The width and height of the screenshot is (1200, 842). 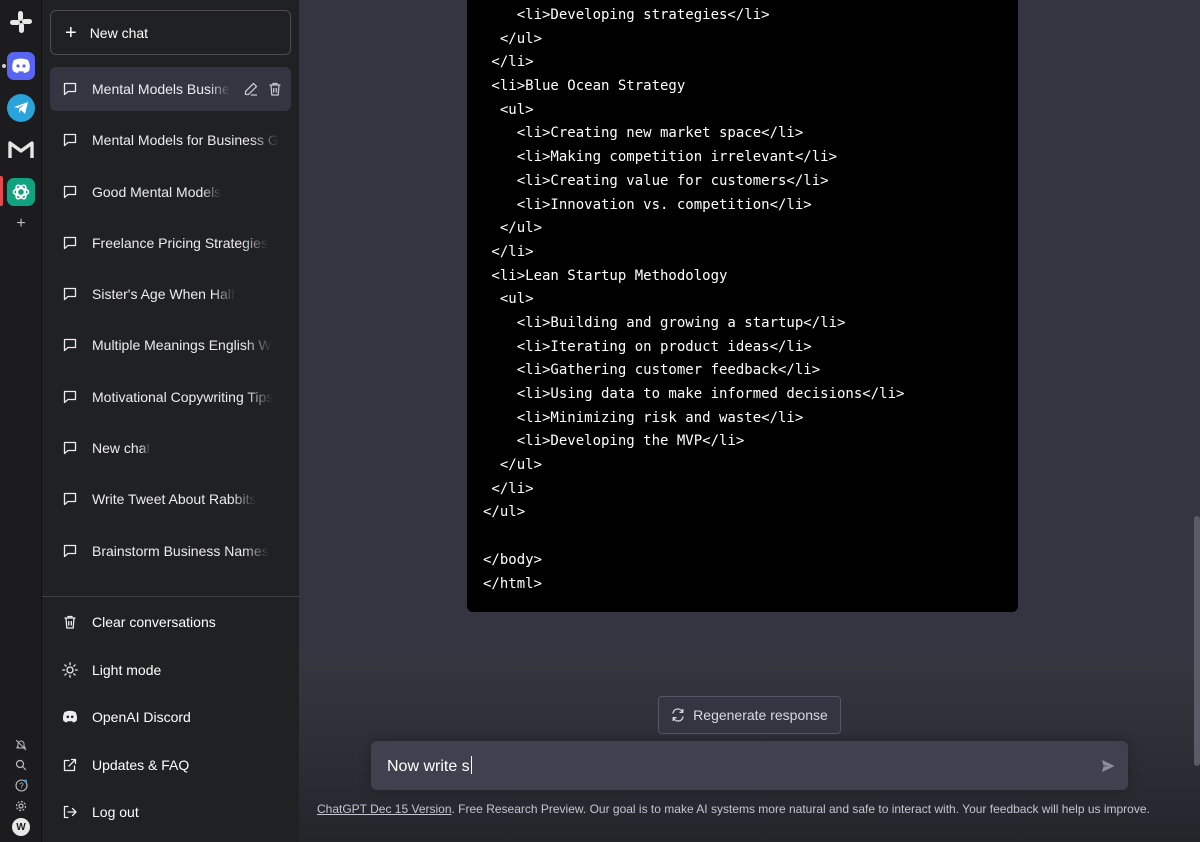 I want to click on conversation-item: Sister's Age When Half, so click(x=170, y=294).